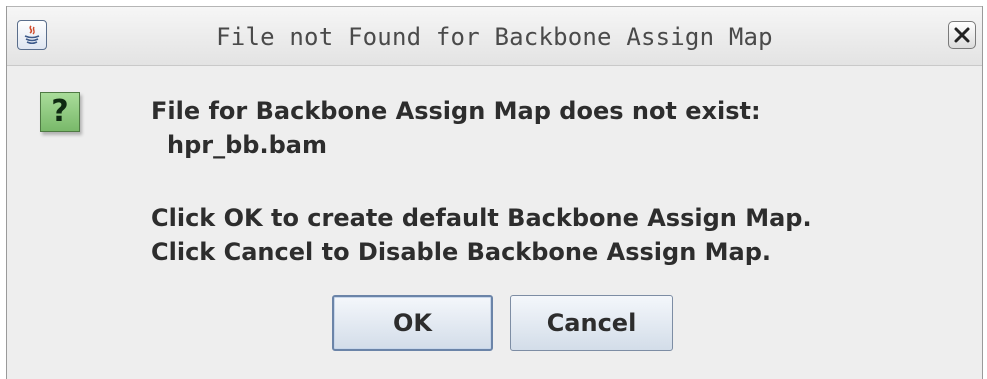  I want to click on message-filename: hpr_bb.bam, so click(247, 145).